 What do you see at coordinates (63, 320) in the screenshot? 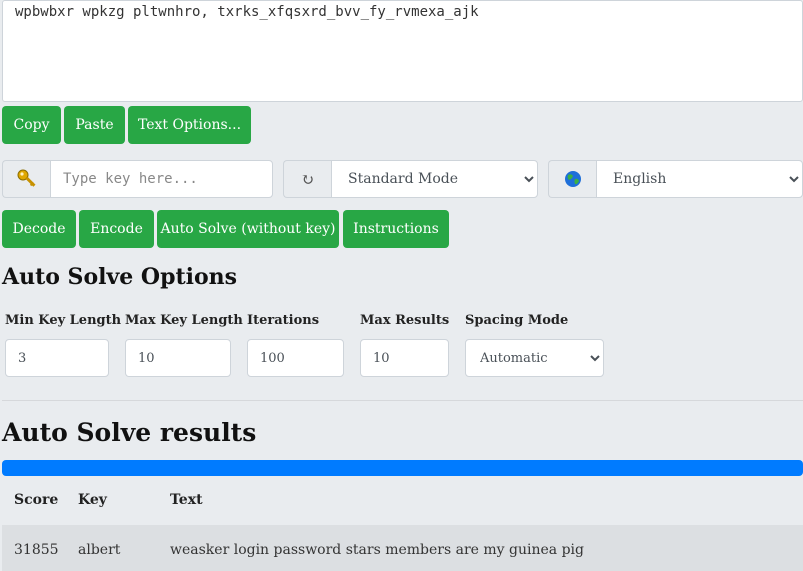
I see `min-key-length-label: Min Key Length` at bounding box center [63, 320].